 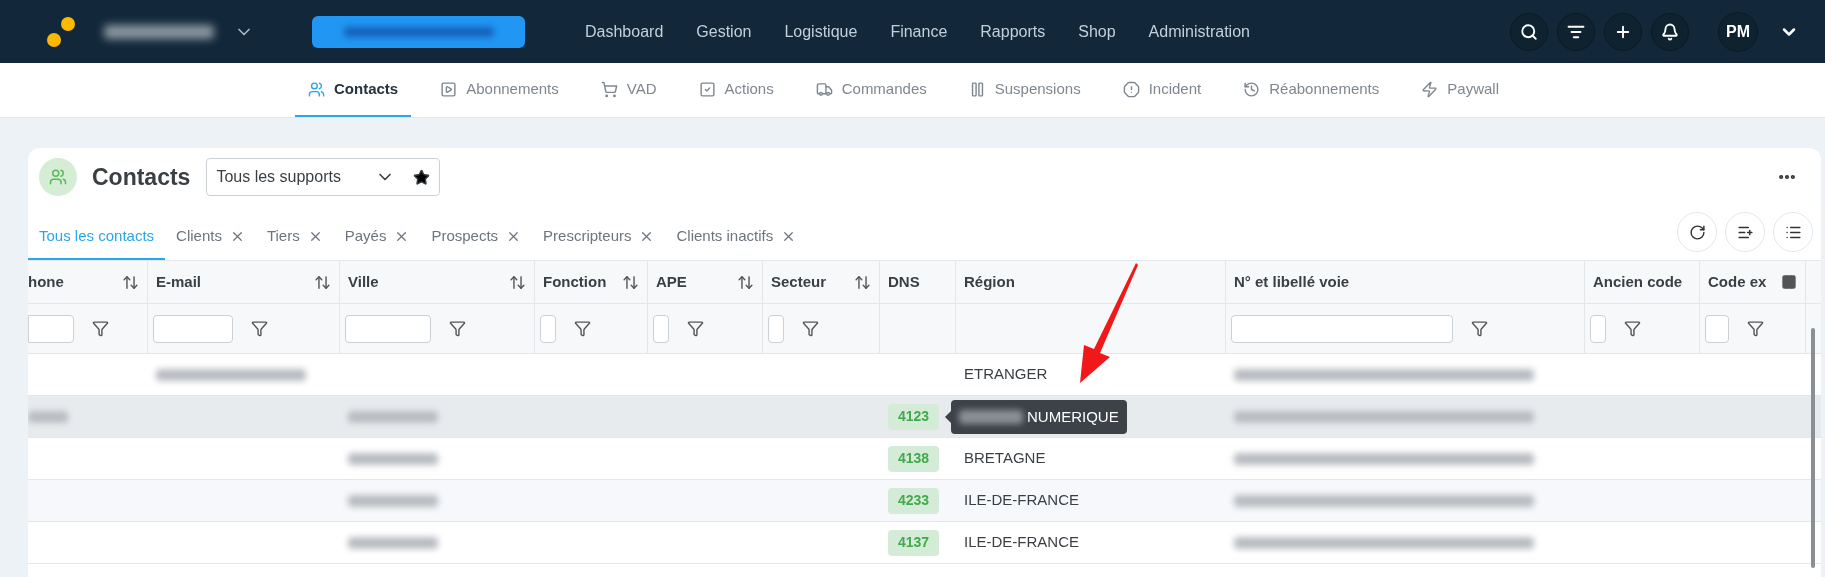 I want to click on filter-button, so click(x=1576, y=31).